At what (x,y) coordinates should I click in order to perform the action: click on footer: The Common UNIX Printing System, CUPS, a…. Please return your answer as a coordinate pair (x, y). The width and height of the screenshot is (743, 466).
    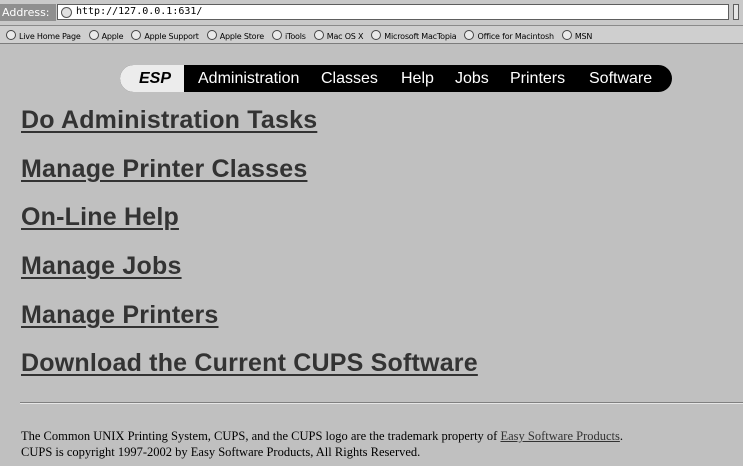
    Looking at the image, I should click on (382, 444).